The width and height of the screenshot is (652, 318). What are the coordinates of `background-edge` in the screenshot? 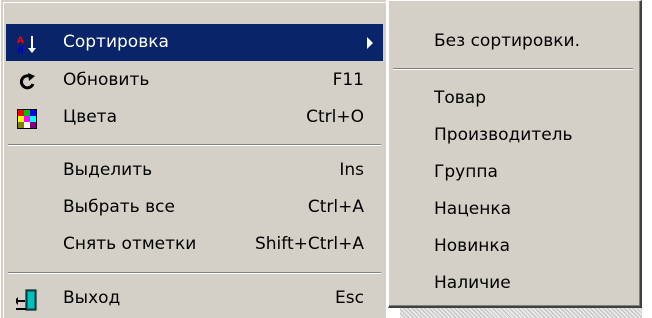 It's located at (647, 159).